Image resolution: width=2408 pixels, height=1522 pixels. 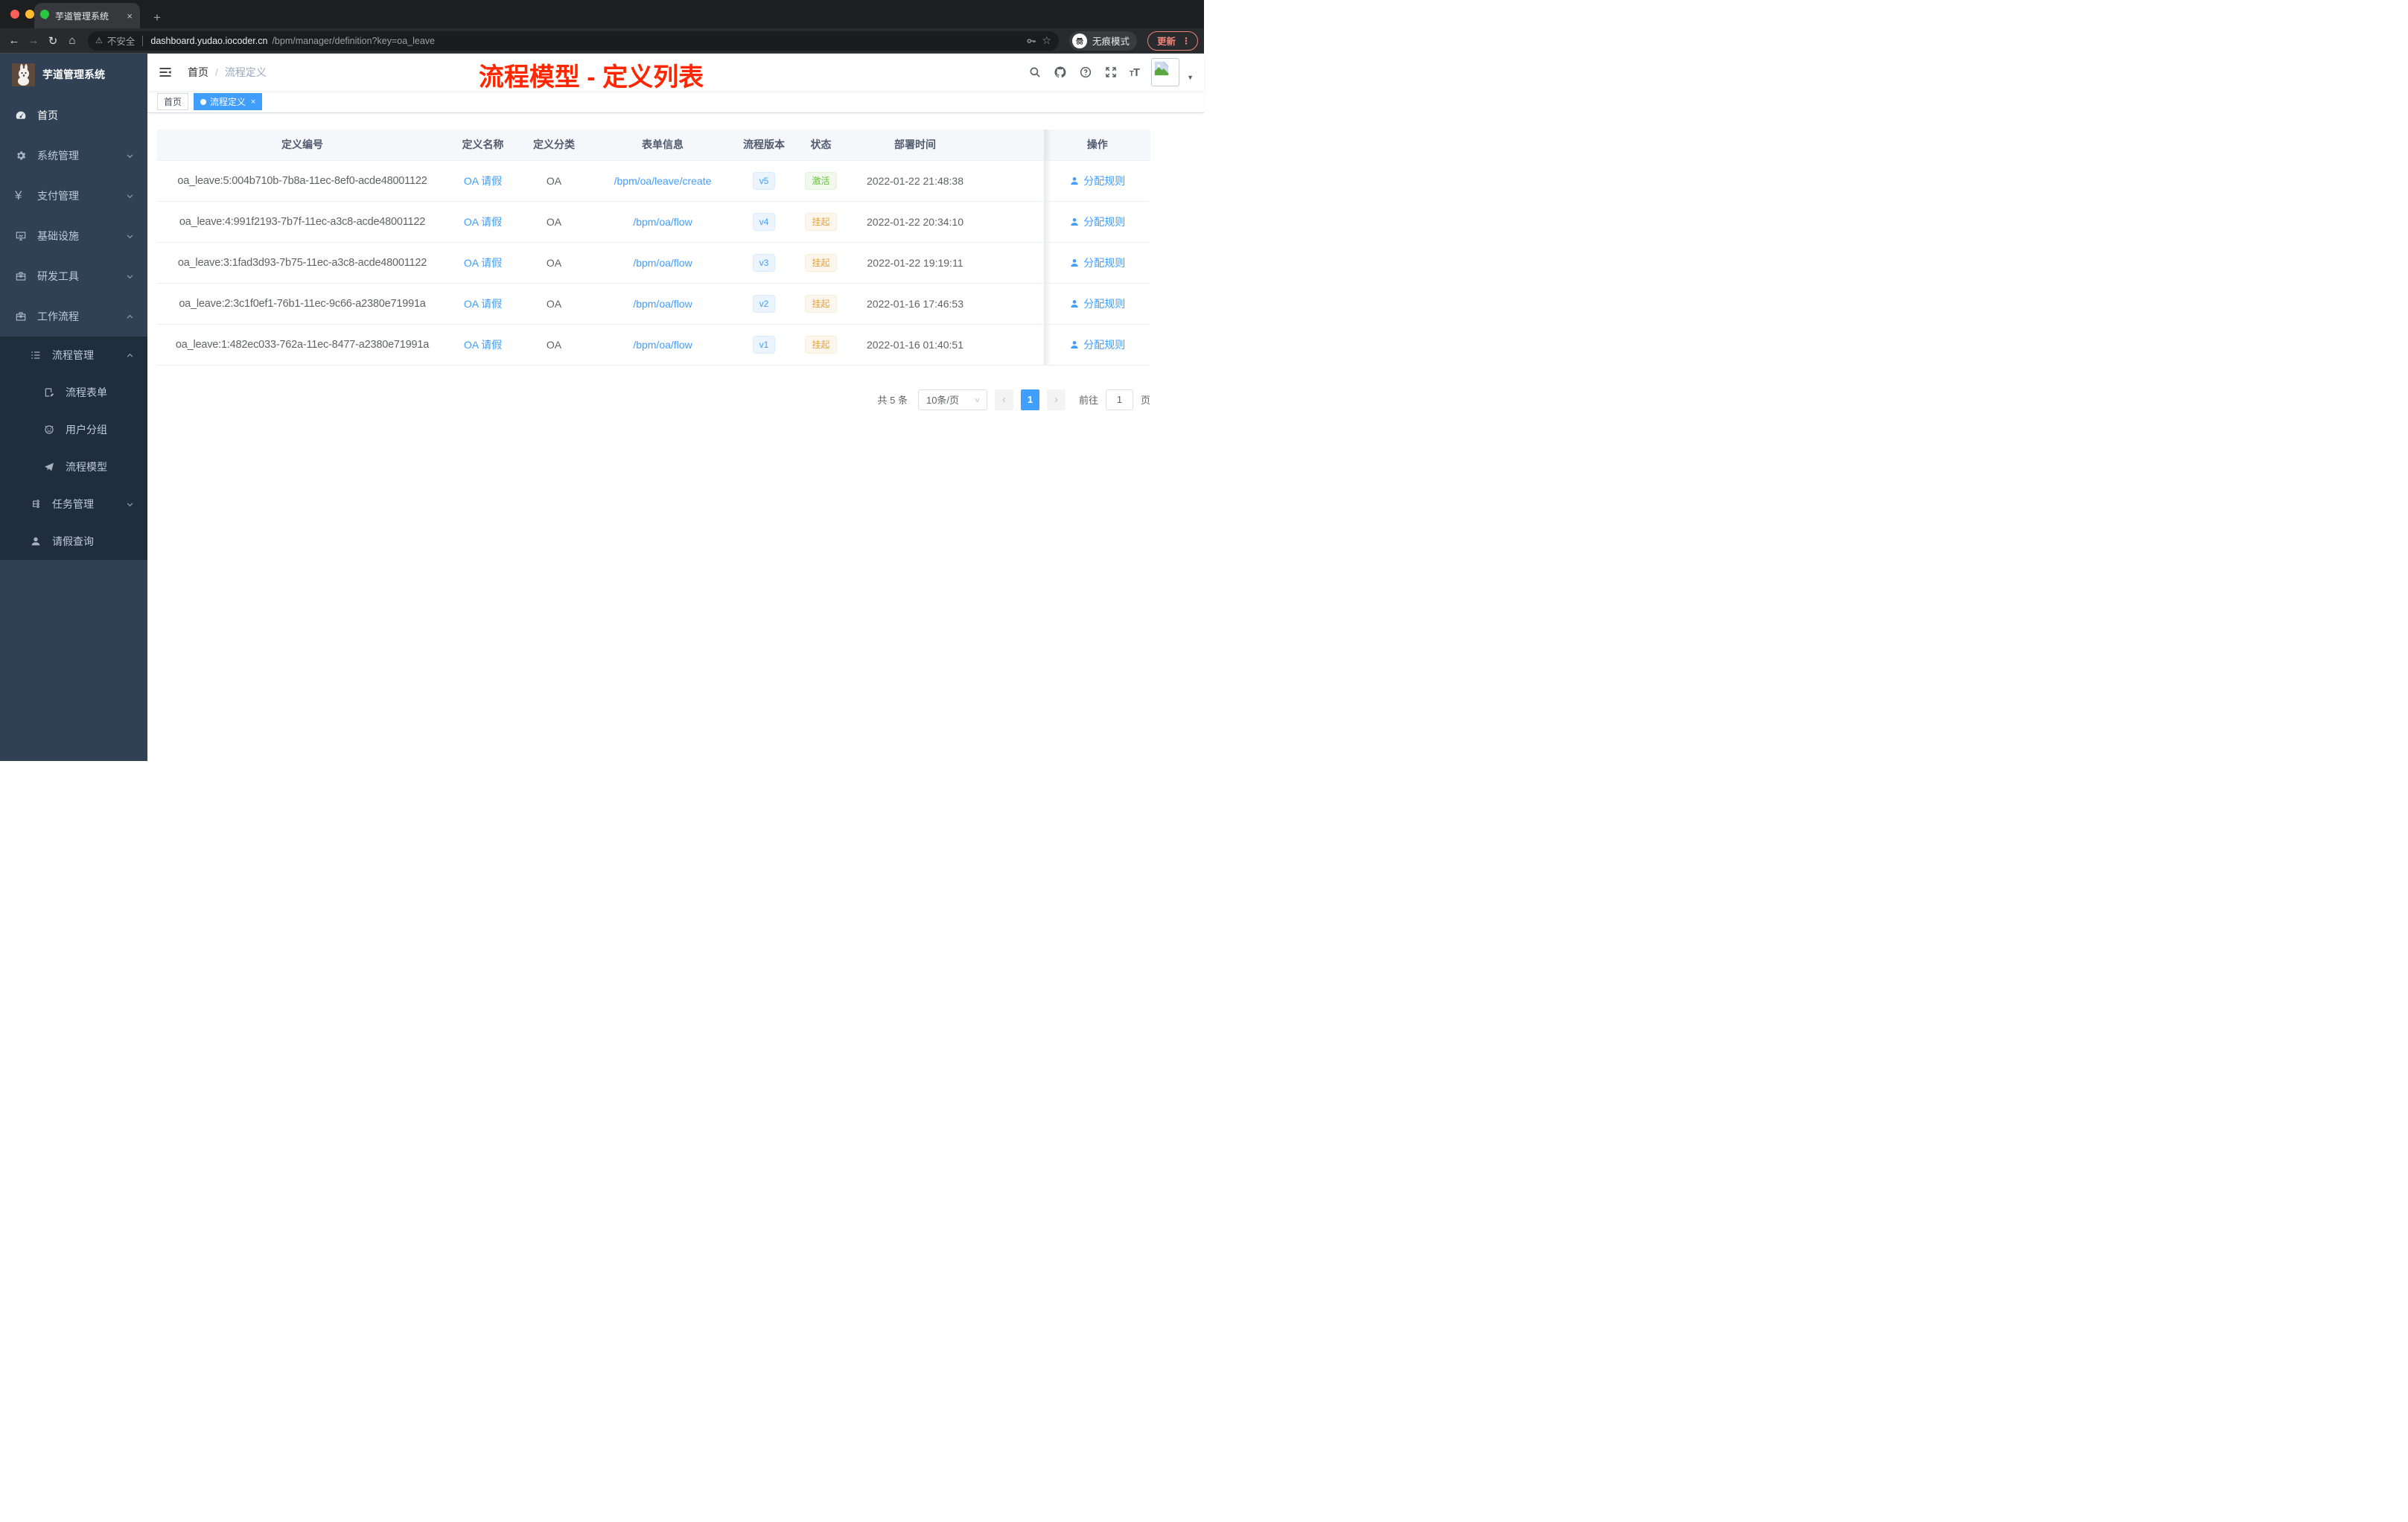 What do you see at coordinates (29, 14) in the screenshot?
I see `window-minimize-button` at bounding box center [29, 14].